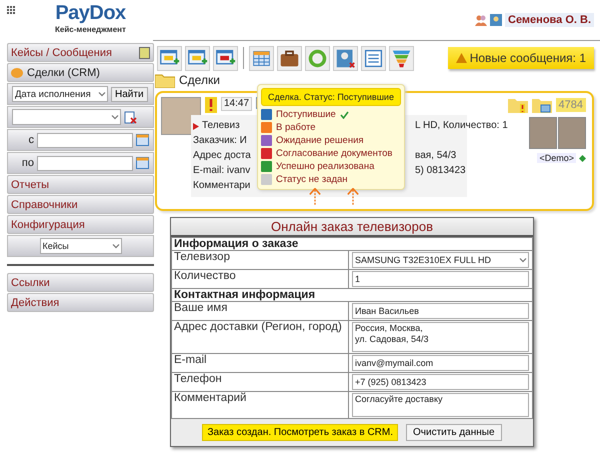 The image size is (600, 457). What do you see at coordinates (260, 405) in the screenshot?
I see `field-label: Комментарий` at bounding box center [260, 405].